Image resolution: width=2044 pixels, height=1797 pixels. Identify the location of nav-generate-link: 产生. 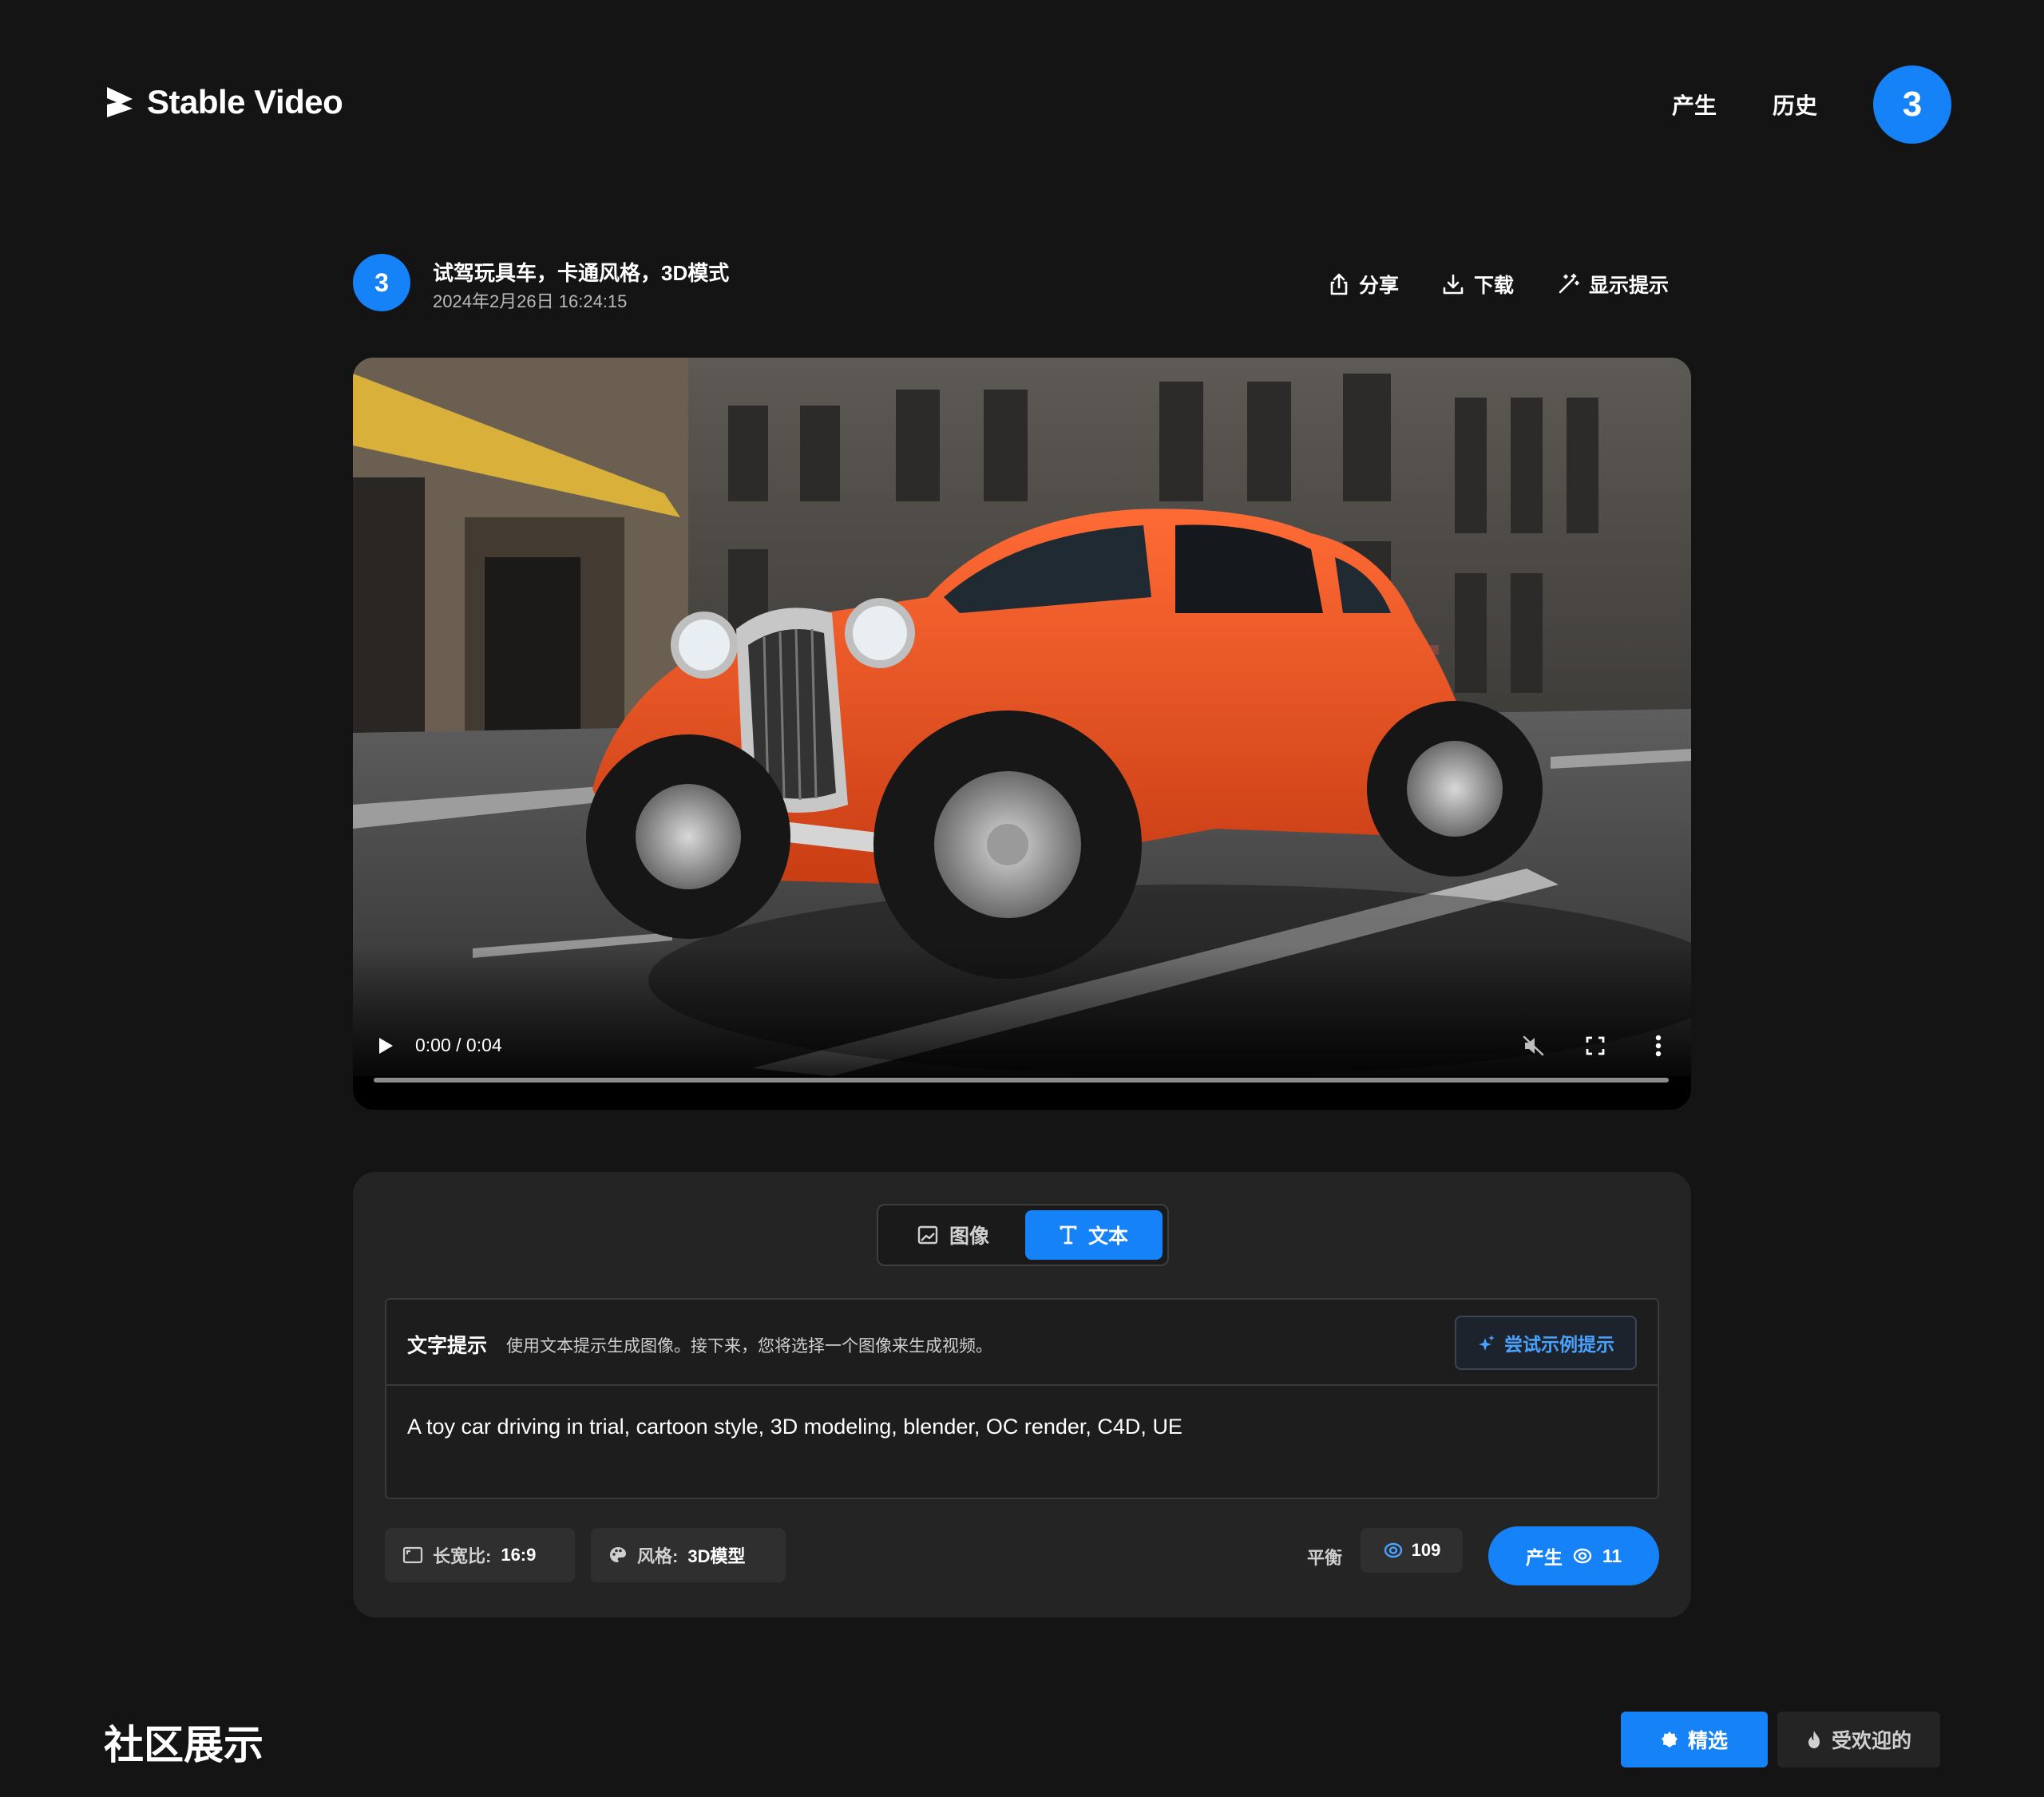
(1694, 105).